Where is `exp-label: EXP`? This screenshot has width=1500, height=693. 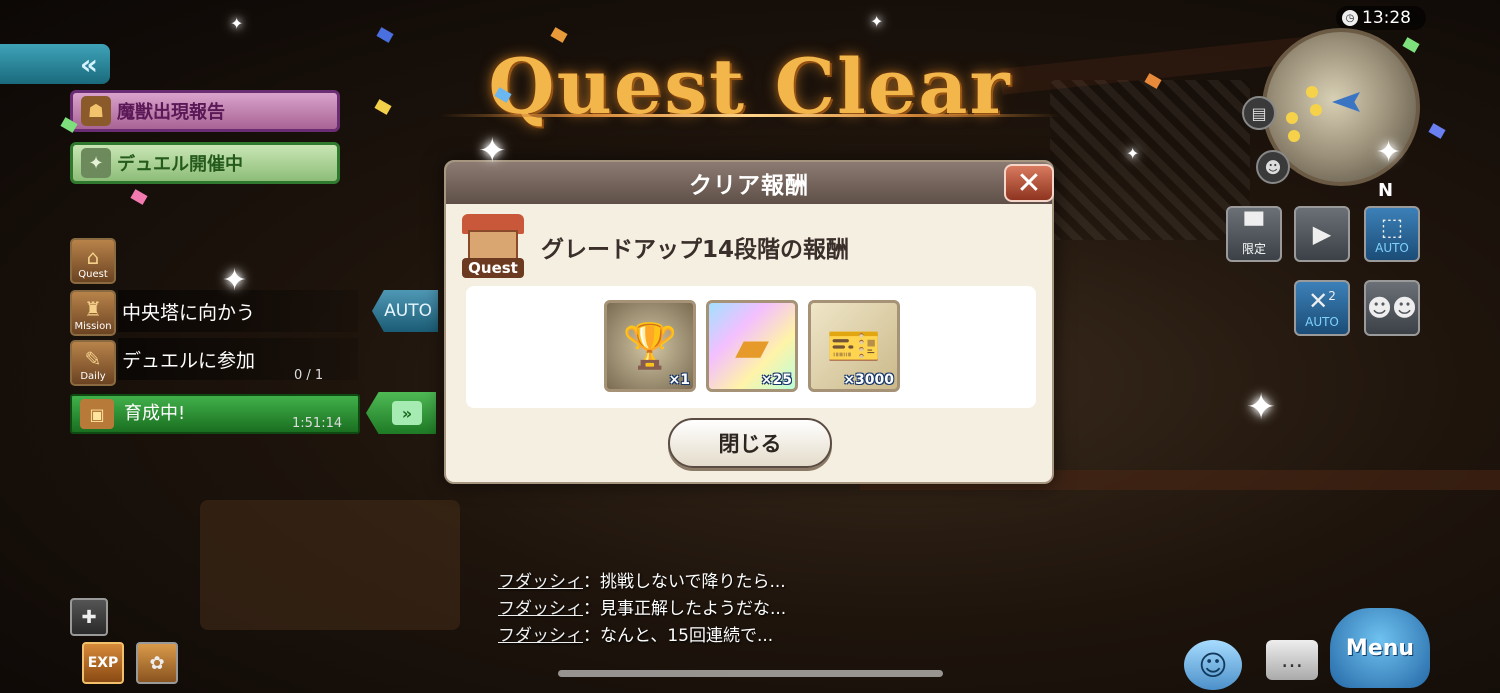
exp-label: EXP is located at coordinates (103, 663).